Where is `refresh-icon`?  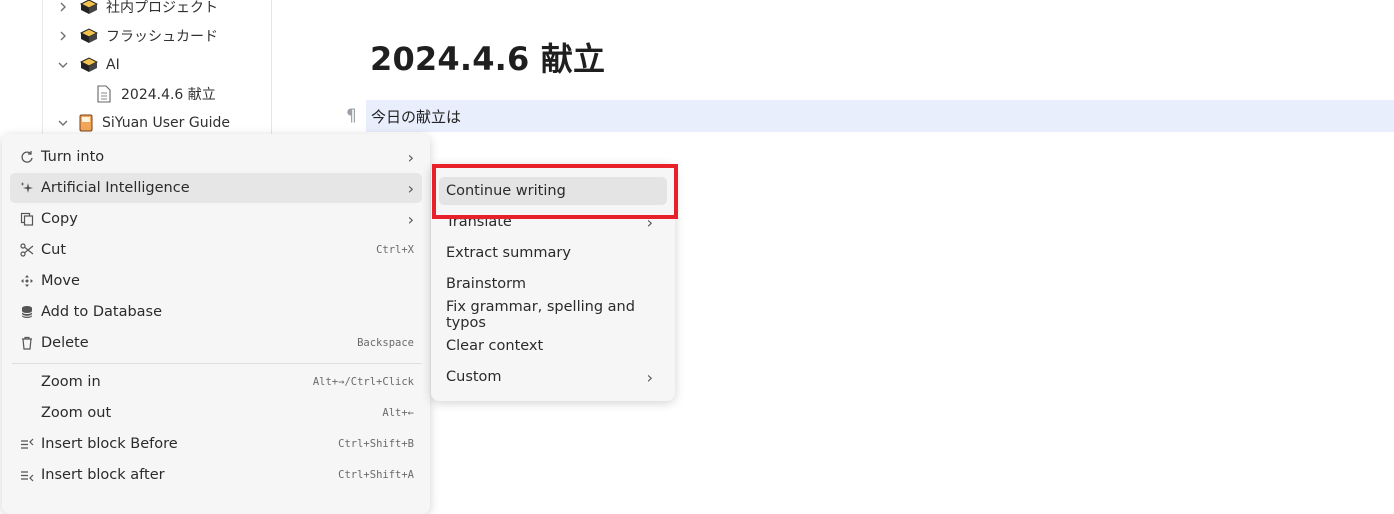
refresh-icon is located at coordinates (27, 157).